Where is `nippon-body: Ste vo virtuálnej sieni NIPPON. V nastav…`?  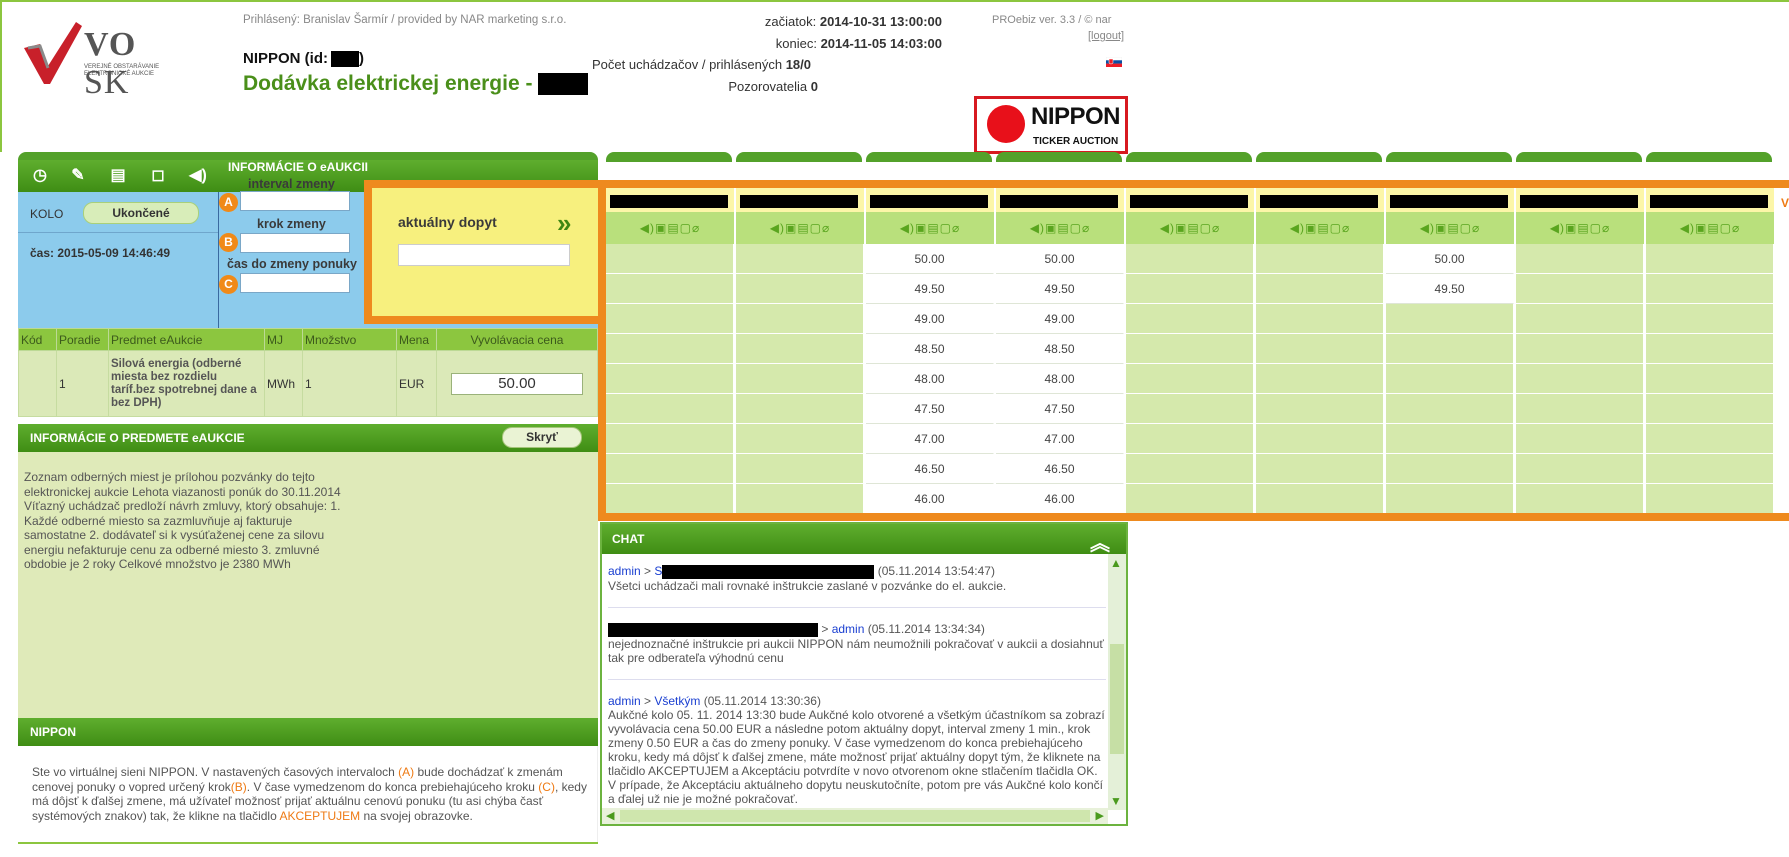 nippon-body: Ste vo virtuálnej sieni NIPPON. V nastav… is located at coordinates (308, 794).